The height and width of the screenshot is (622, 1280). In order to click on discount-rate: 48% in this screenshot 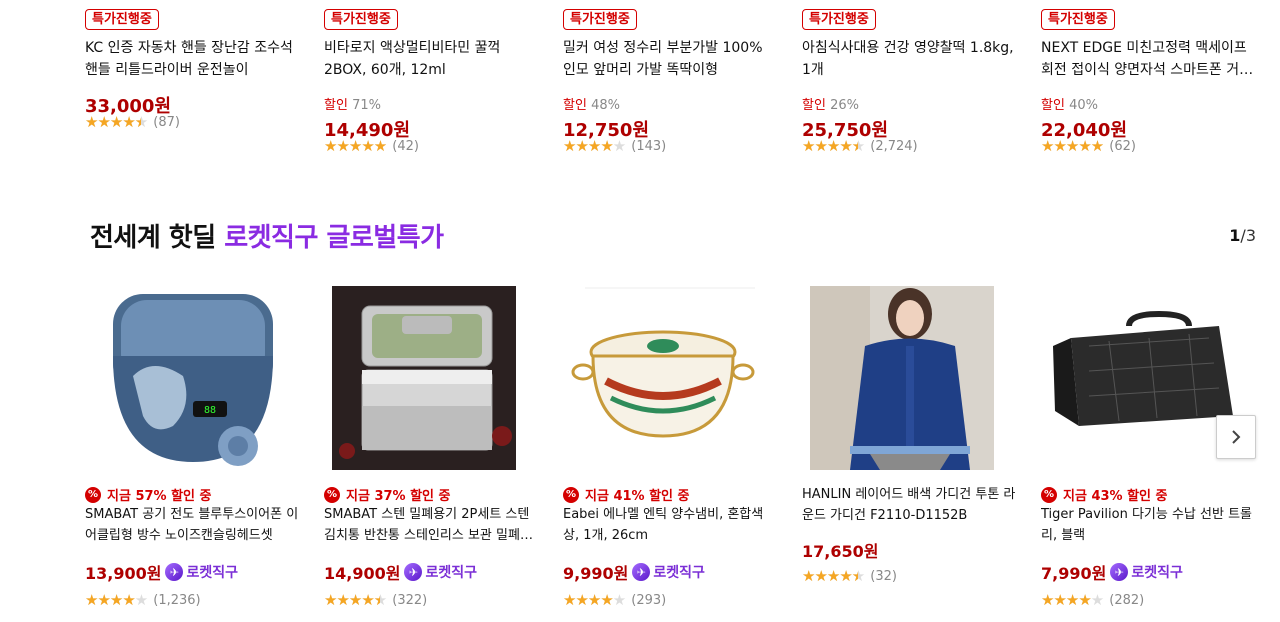, I will do `click(605, 105)`.